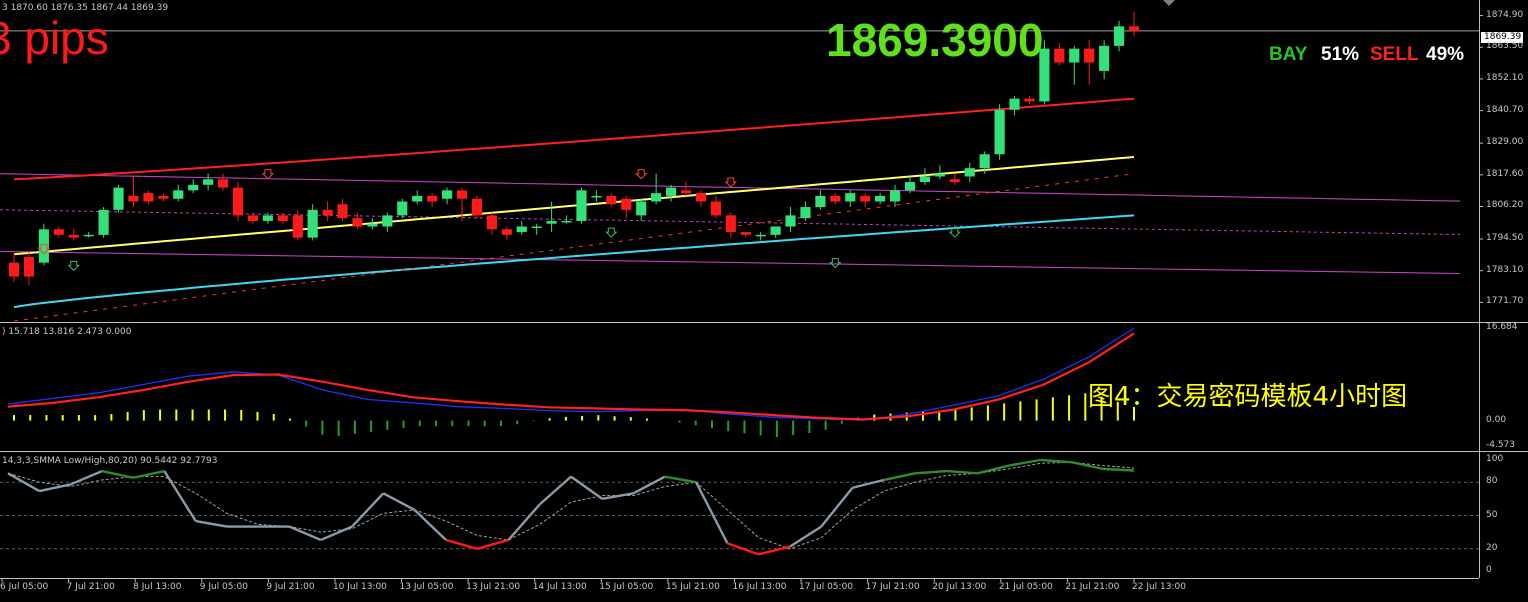 Image resolution: width=1528 pixels, height=602 pixels. What do you see at coordinates (54, 38) in the screenshot?
I see `pips-label: 3 pips` at bounding box center [54, 38].